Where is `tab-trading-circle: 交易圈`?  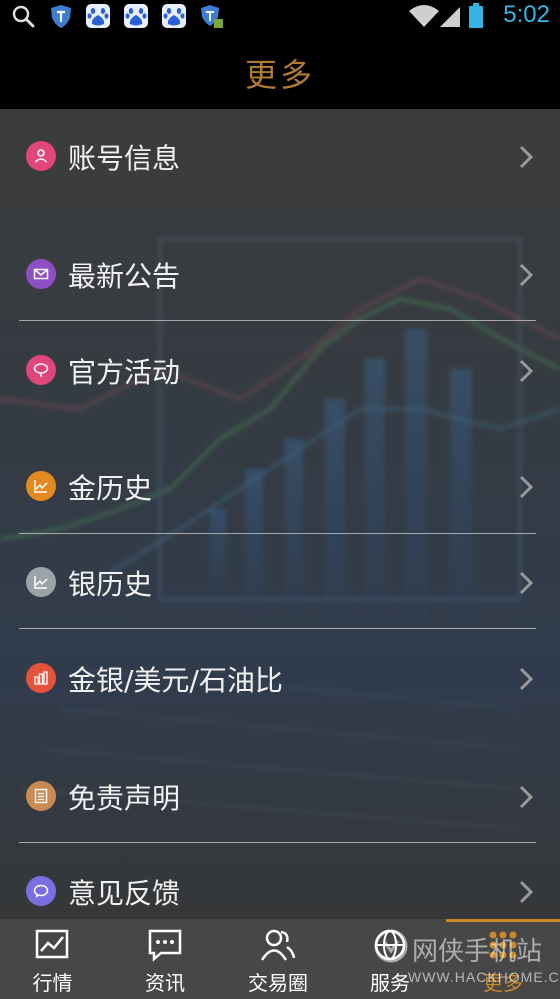 tab-trading-circle: 交易圈 is located at coordinates (278, 959).